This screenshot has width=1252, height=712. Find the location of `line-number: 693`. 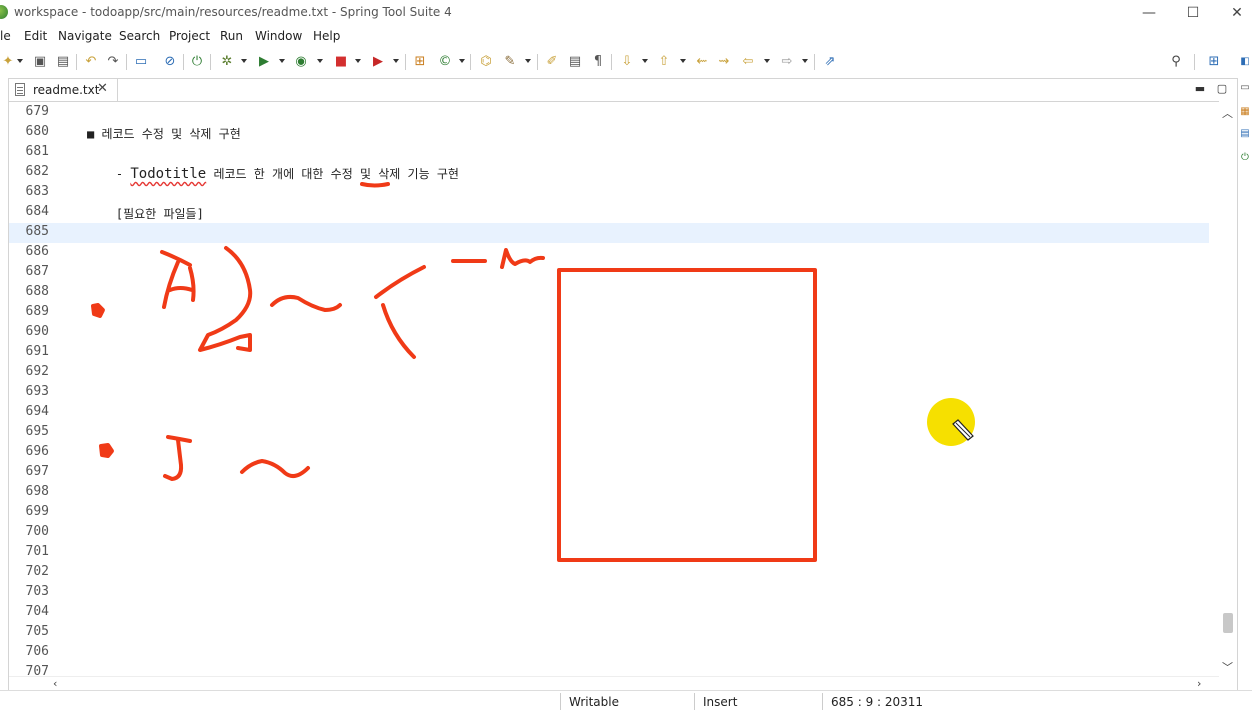

line-number: 693 is located at coordinates (37, 391).